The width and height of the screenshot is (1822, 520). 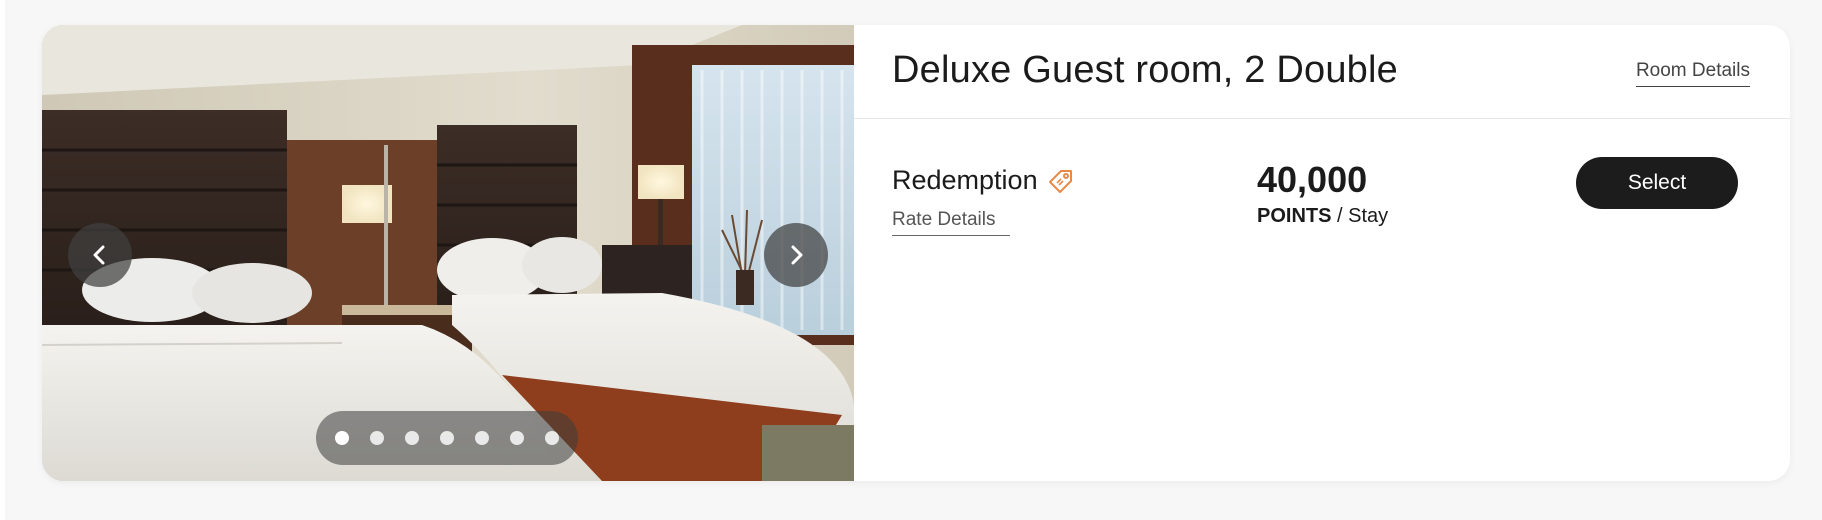 What do you see at coordinates (2, 260) in the screenshot?
I see `page-gutter` at bounding box center [2, 260].